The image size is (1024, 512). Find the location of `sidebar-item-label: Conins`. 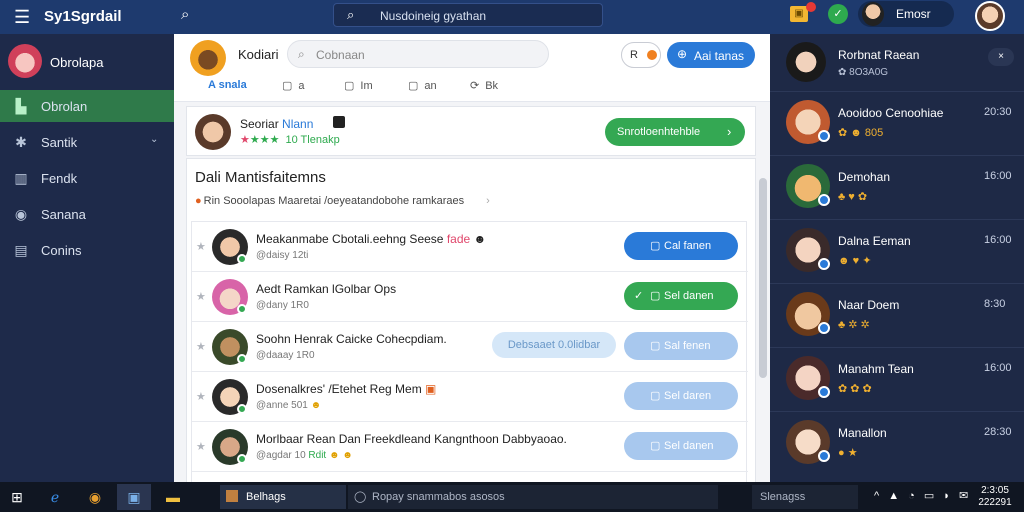

sidebar-item-label: Conins is located at coordinates (61, 250).